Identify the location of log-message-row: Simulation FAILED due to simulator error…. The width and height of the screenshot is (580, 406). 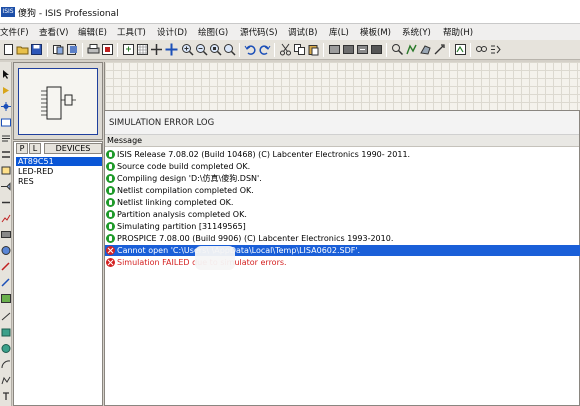
(342, 262).